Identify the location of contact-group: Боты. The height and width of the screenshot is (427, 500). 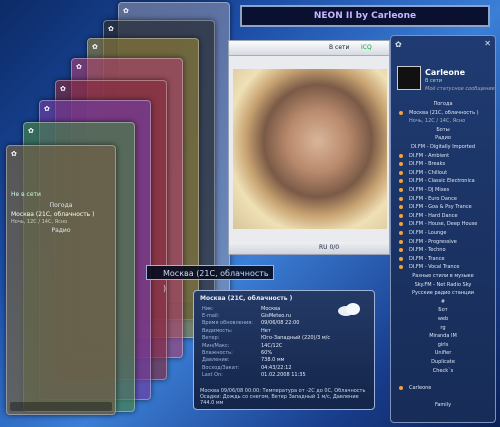
(443, 130).